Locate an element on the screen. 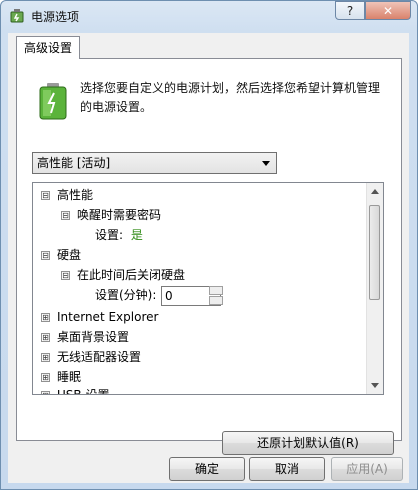  tab-advanced-settings: 高级设置 is located at coordinates (48, 47).